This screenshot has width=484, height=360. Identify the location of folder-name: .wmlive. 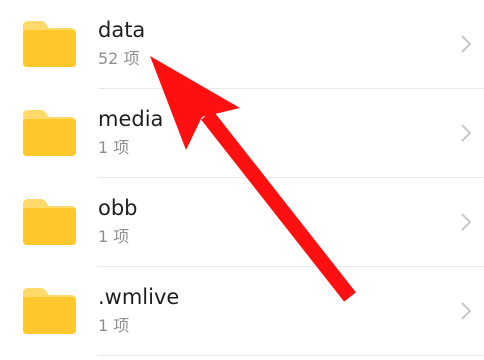
(139, 297).